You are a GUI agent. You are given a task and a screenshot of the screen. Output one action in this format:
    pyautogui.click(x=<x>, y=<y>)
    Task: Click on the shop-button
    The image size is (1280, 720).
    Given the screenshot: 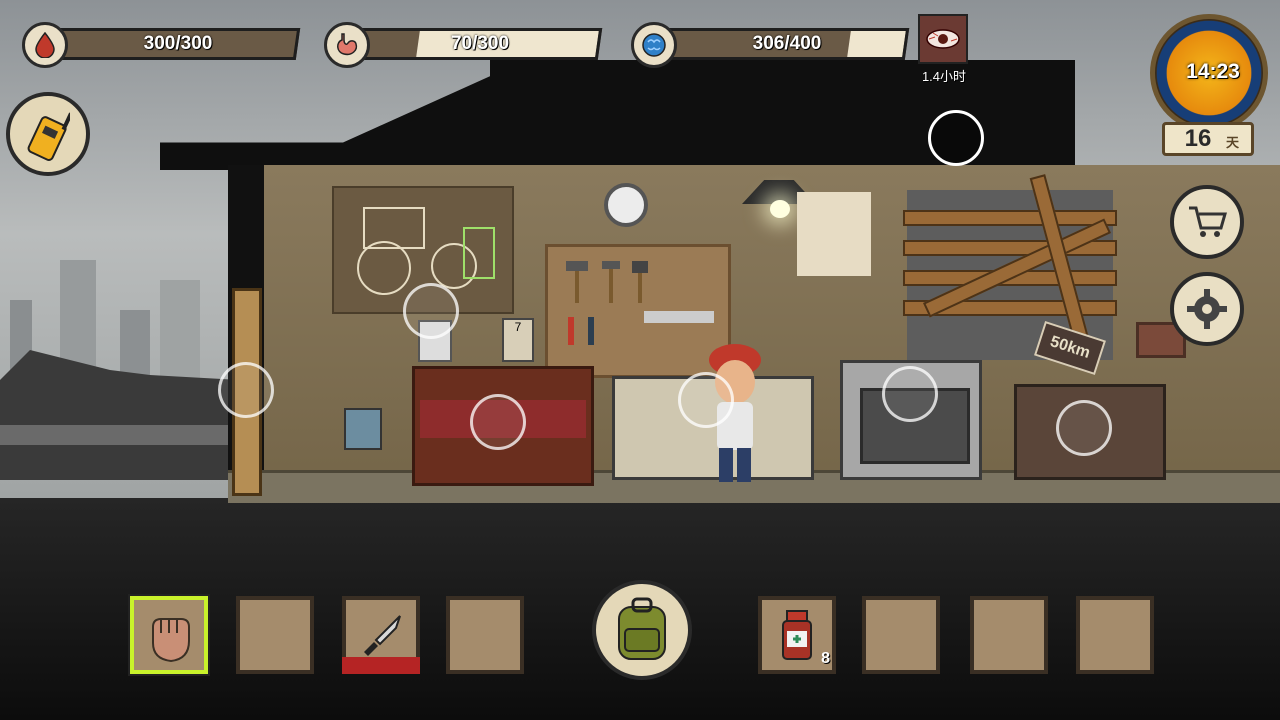 What is the action you would take?
    pyautogui.click(x=1207, y=222)
    